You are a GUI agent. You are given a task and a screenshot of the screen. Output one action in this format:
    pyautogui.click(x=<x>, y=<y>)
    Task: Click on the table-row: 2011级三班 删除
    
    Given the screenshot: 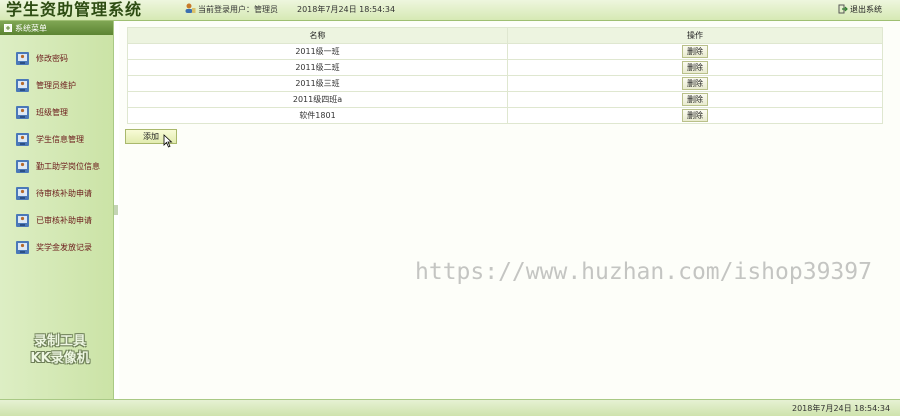 What is the action you would take?
    pyautogui.click(x=505, y=83)
    